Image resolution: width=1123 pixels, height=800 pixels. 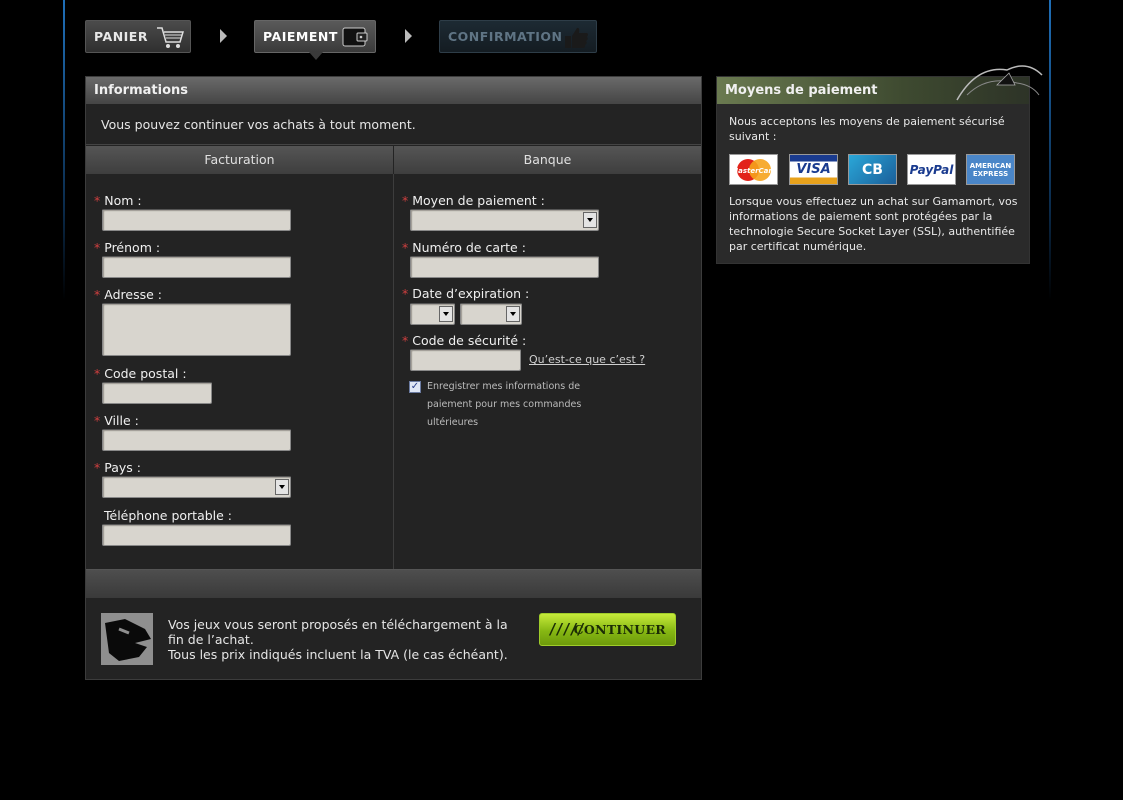 I want to click on security-code-help-link: Qu’est-ce que c’est ?, so click(x=587, y=359).